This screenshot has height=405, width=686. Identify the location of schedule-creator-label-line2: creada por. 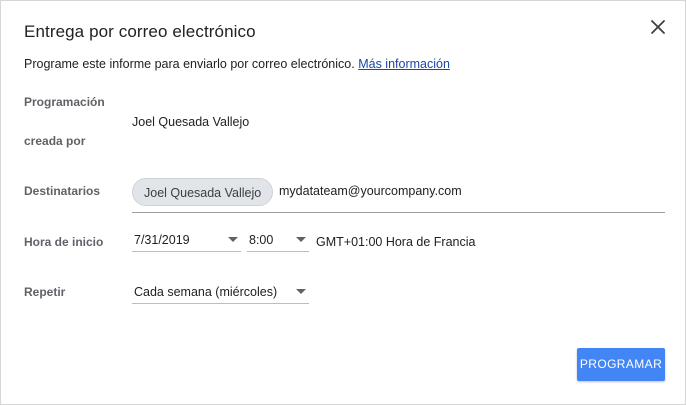
(55, 141).